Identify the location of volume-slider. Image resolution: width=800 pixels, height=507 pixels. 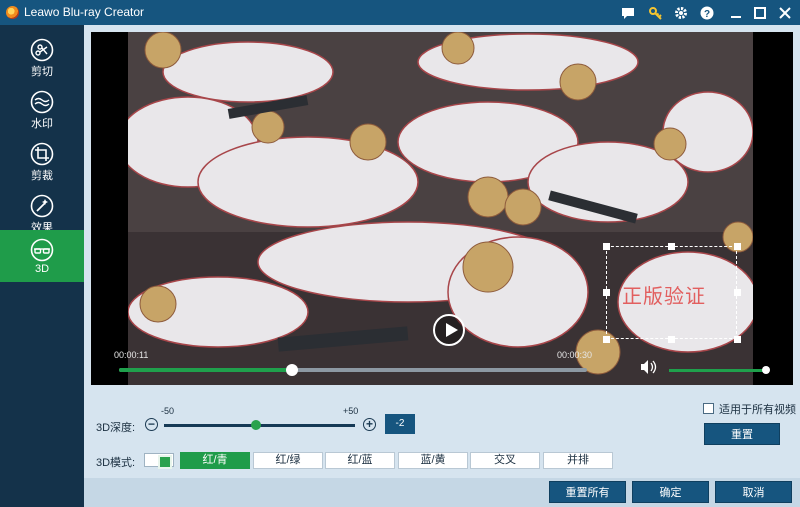
(717, 370).